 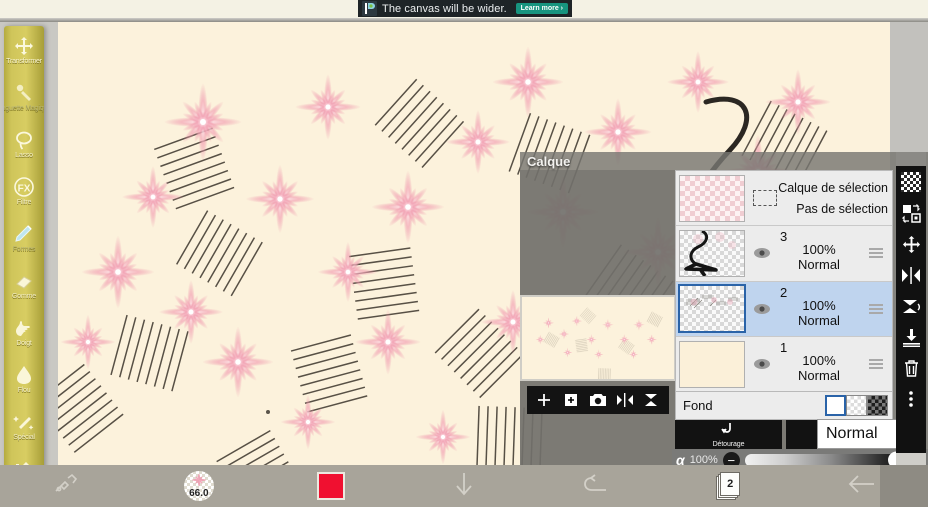 I want to click on layer3-thumb-art, so click(x=710, y=253).